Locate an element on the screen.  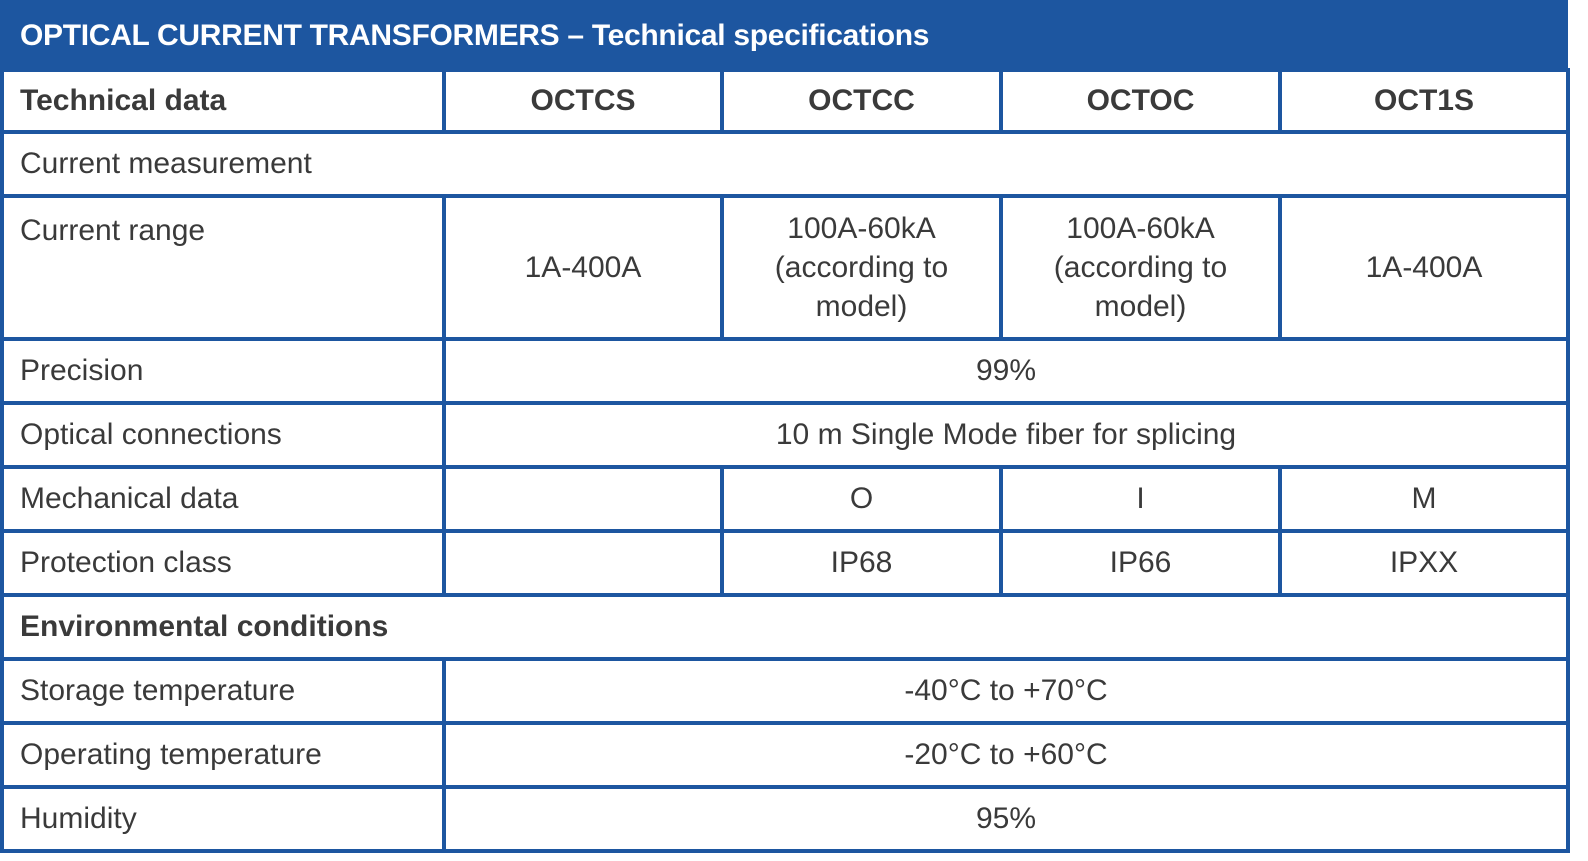
header-row: Technical data OCTCS OCTCC OCTOC OCT1S is located at coordinates (785, 101).